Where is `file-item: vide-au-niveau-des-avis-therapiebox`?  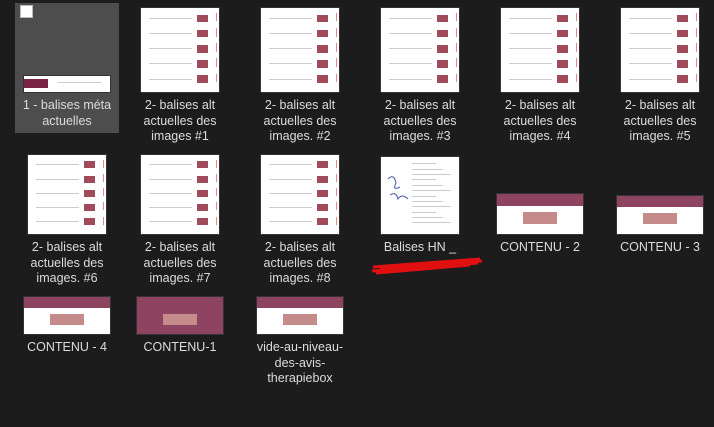 file-item: vide-au-niveau-des-avis-therapiebox is located at coordinates (300, 340).